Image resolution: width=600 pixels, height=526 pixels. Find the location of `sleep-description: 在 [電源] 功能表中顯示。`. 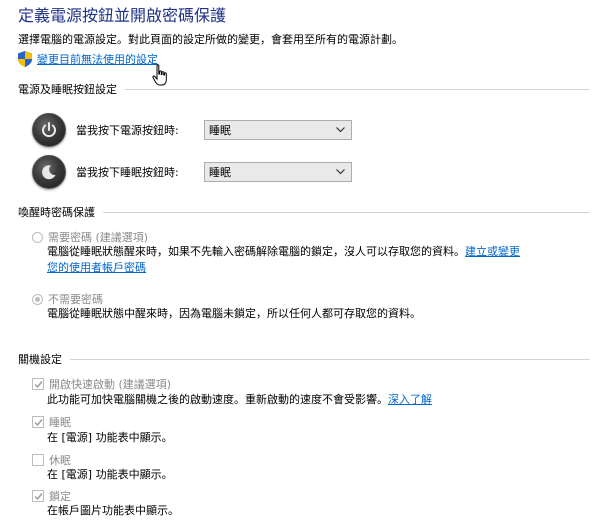

sleep-description: 在 [電源] 功能表中顯示。 is located at coordinates (110, 437).